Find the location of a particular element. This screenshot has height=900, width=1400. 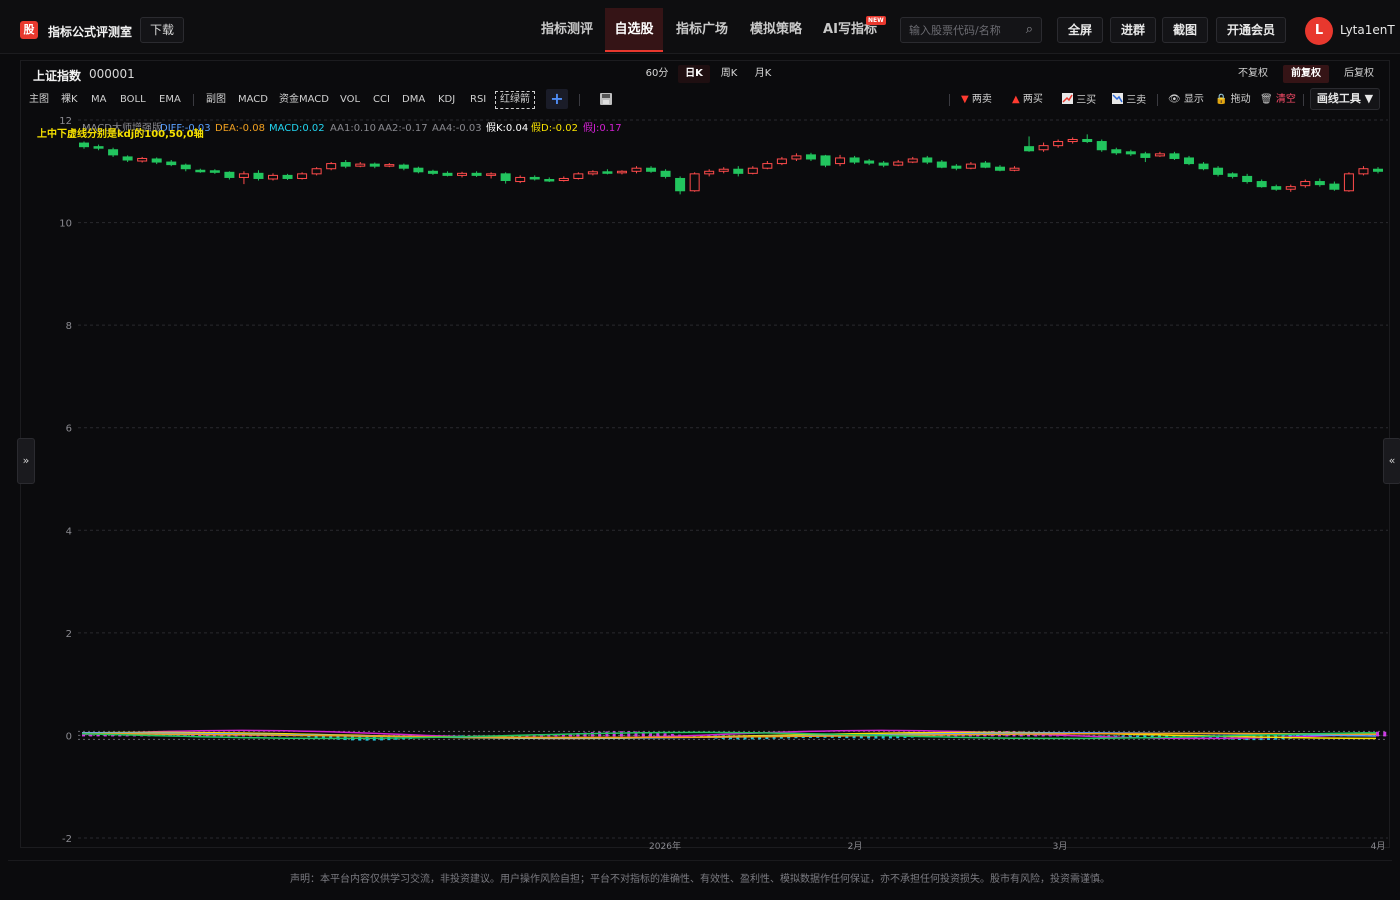

y-tick-label: 6 is located at coordinates (69, 429).